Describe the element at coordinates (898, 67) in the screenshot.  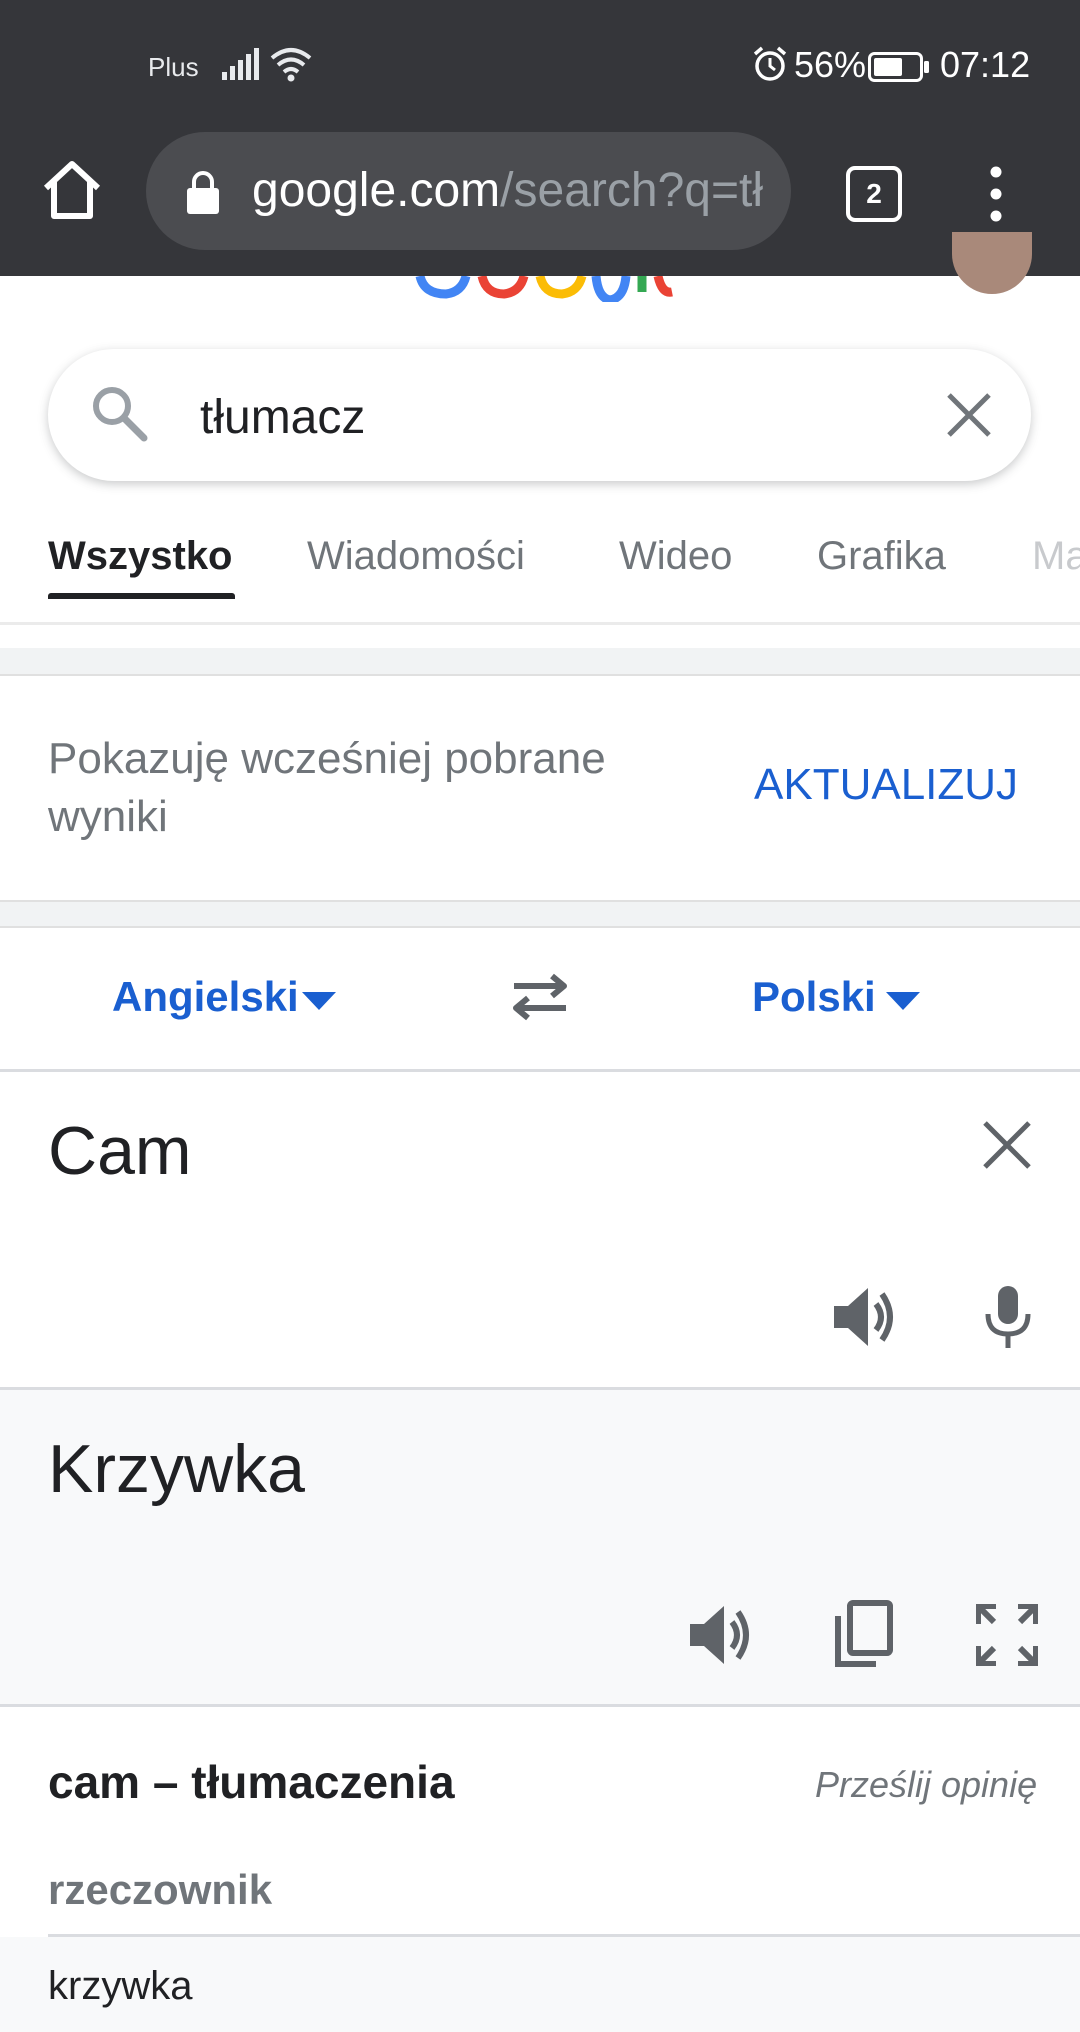
I see `battery-icon` at that location.